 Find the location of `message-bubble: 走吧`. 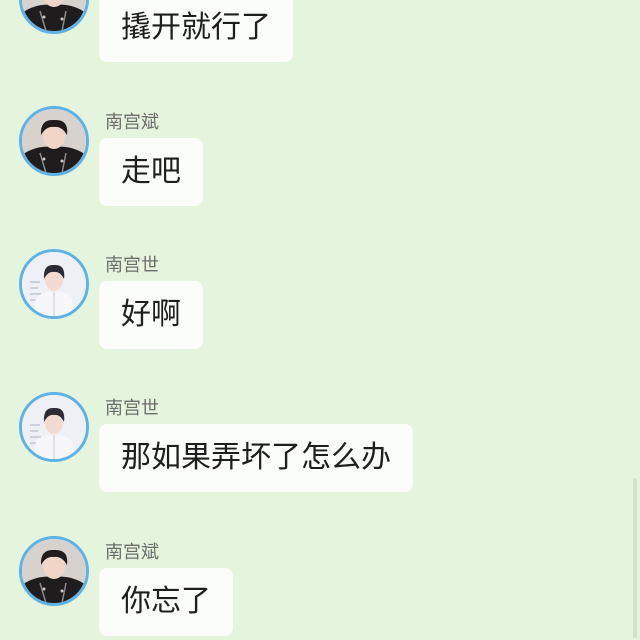

message-bubble: 走吧 is located at coordinates (151, 172).